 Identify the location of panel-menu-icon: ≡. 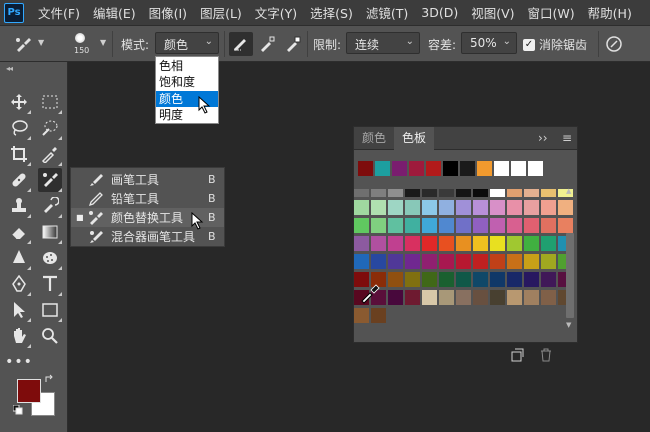
(567, 138).